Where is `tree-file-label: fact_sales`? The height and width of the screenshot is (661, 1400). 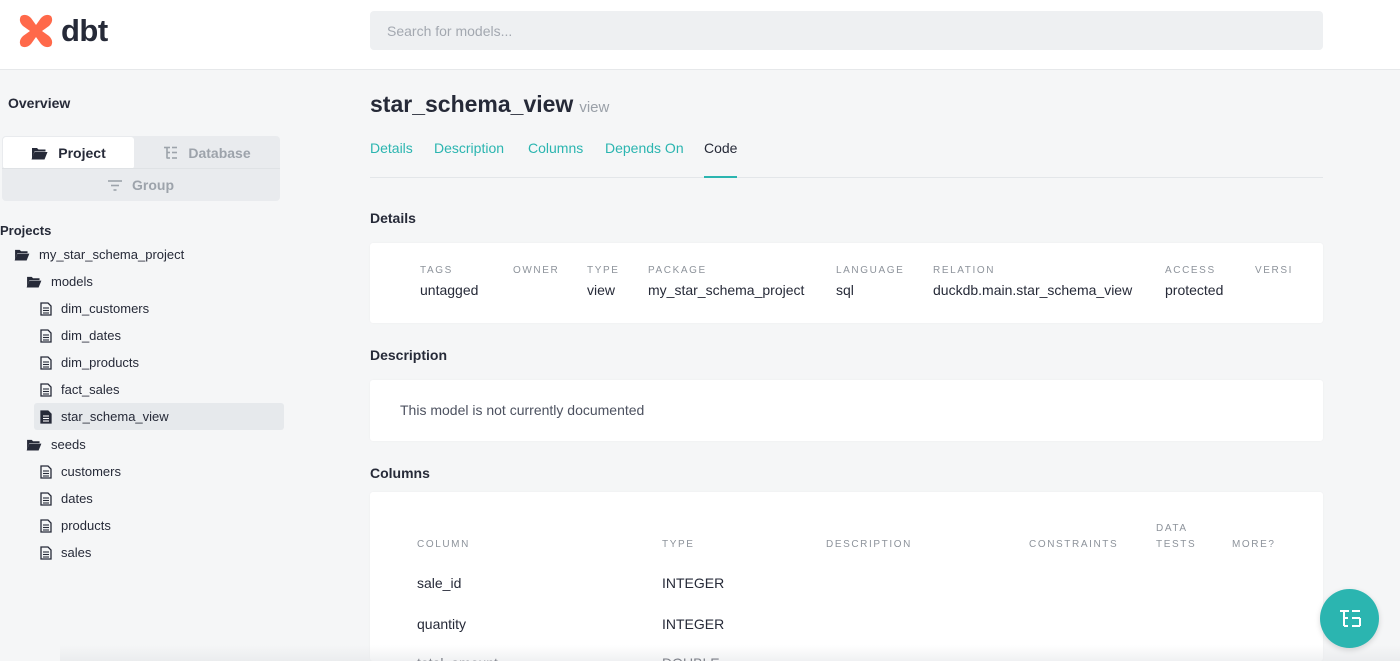 tree-file-label: fact_sales is located at coordinates (90, 389).